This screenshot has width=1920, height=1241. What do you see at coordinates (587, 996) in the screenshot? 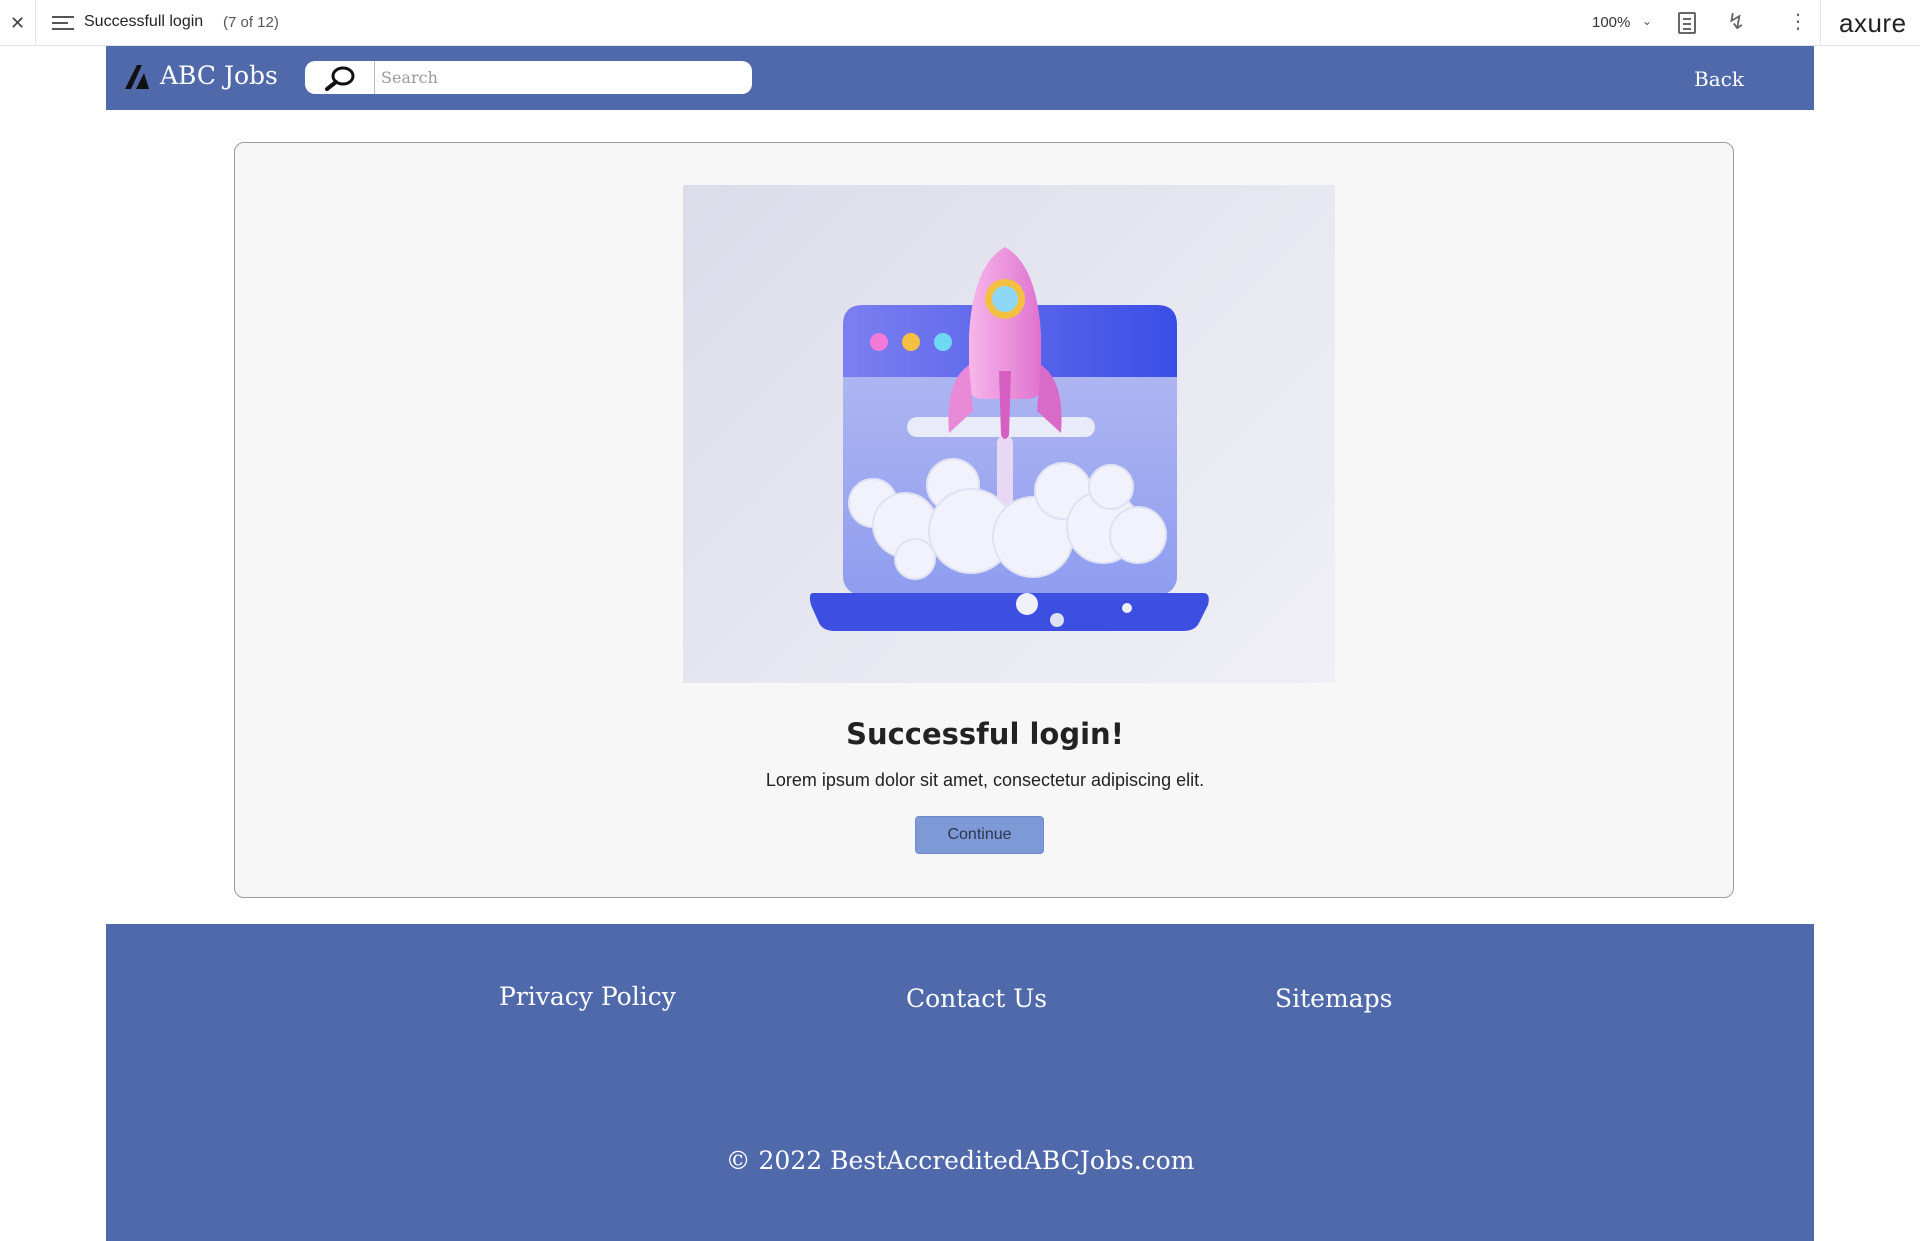
I see `privacy-policy-link: Privacy Policy` at bounding box center [587, 996].